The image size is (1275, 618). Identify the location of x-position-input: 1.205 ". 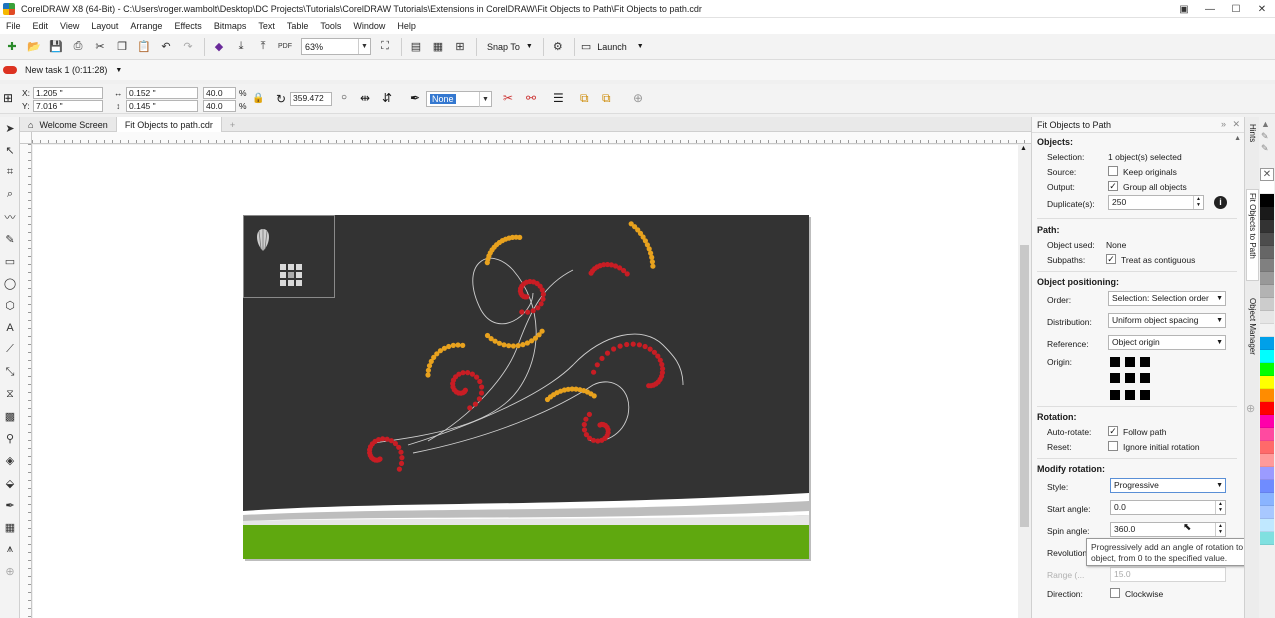
(68, 93).